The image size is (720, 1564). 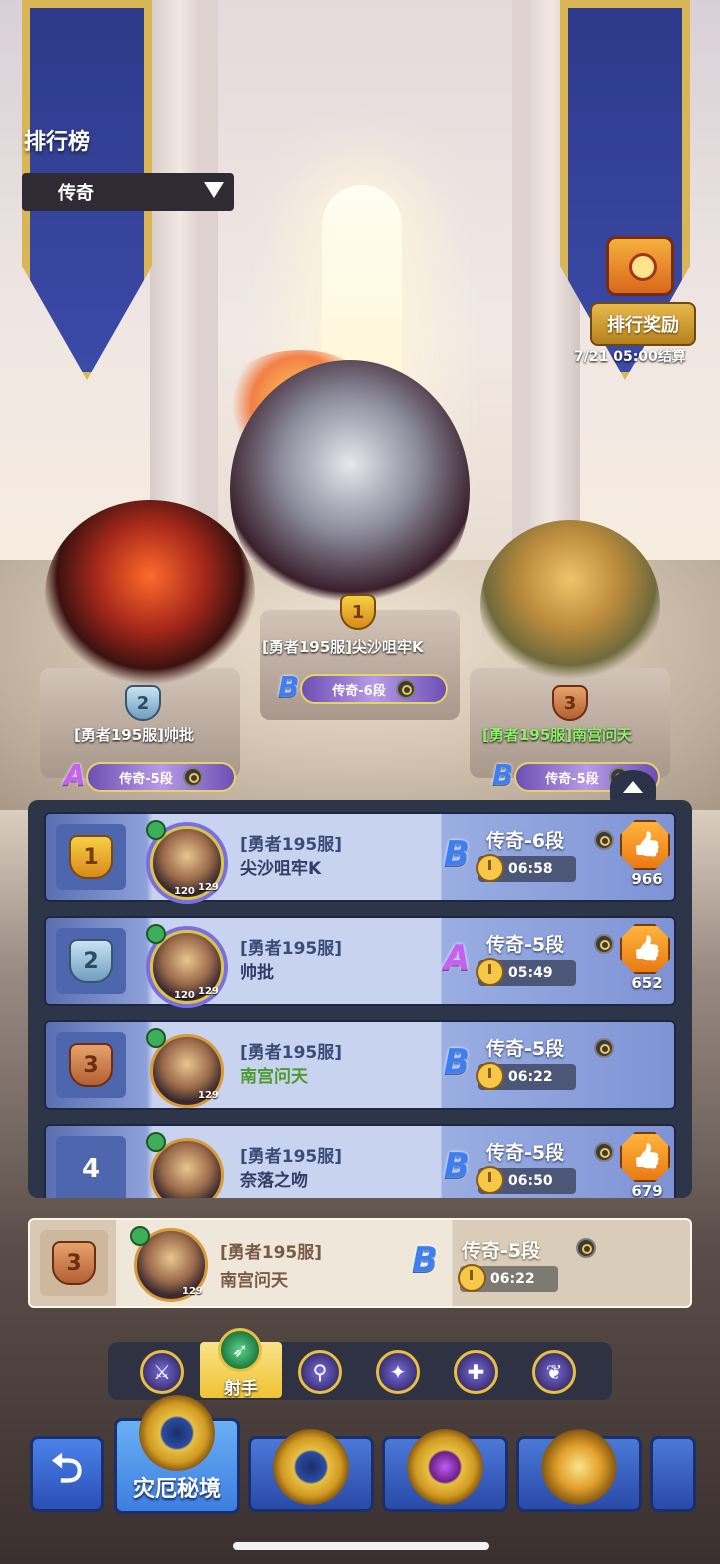 I want to click on rank-cell: 1, so click(x=91, y=857).